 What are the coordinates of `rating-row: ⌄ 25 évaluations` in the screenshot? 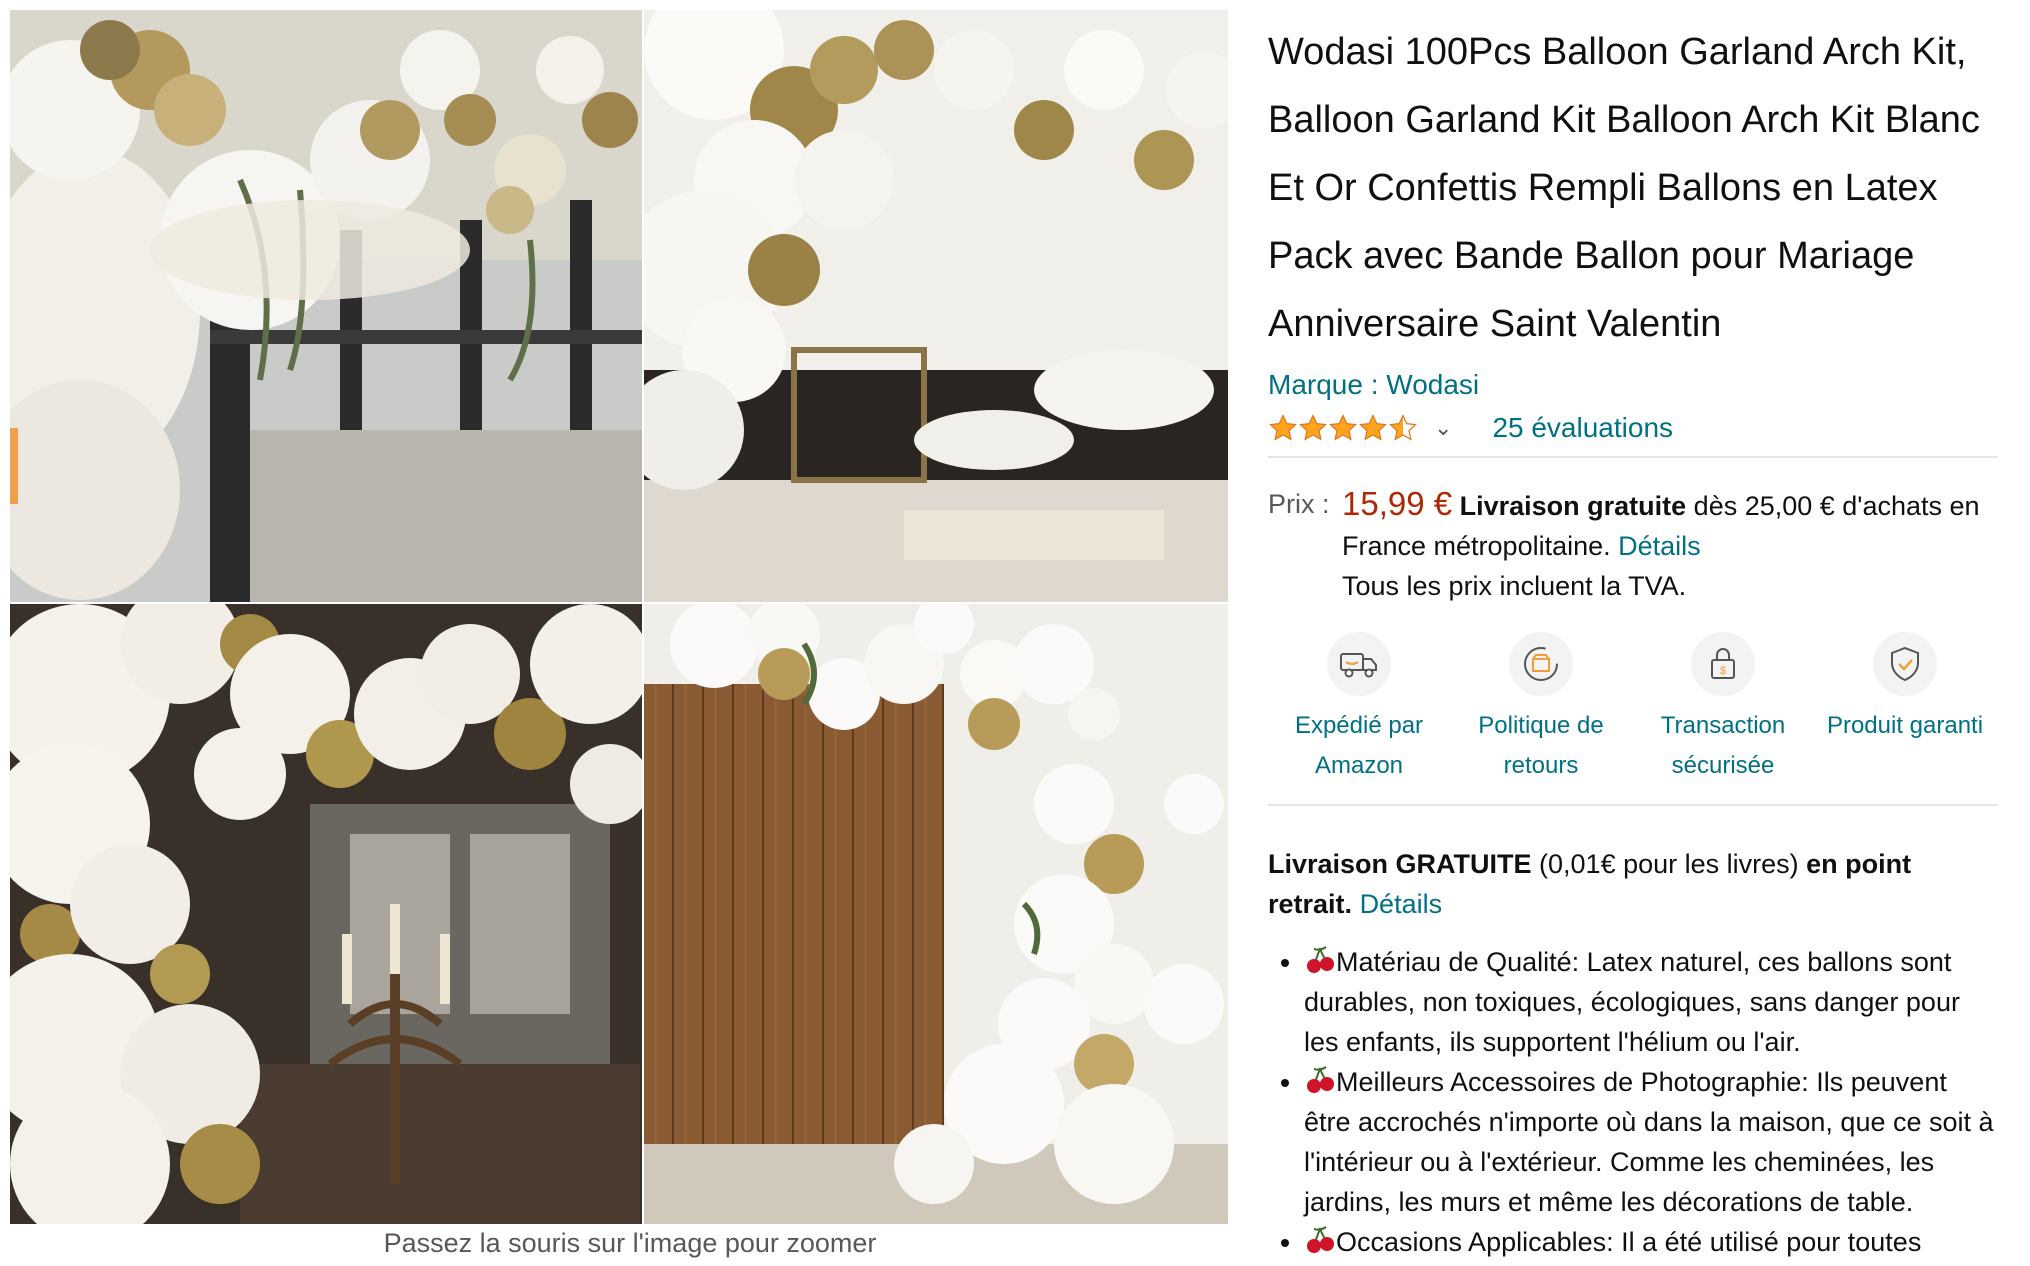 It's located at (1633, 428).